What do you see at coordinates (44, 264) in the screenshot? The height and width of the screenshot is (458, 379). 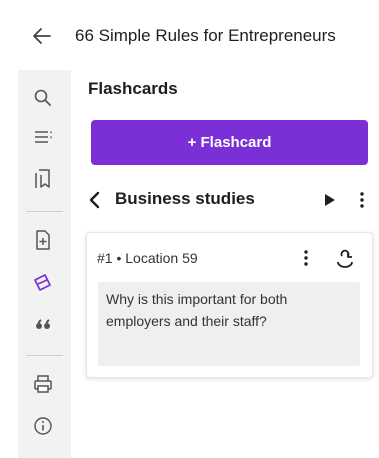 I see `sidebar` at bounding box center [44, 264].